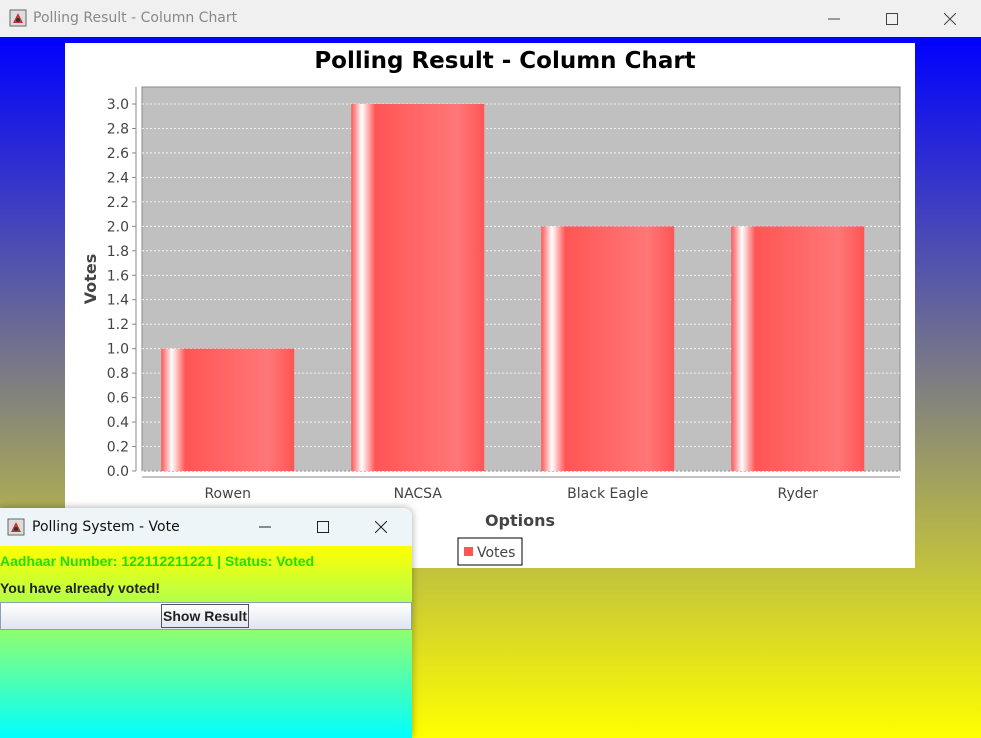  Describe the element at coordinates (798, 348) in the screenshot. I see `bar-ryder` at that location.